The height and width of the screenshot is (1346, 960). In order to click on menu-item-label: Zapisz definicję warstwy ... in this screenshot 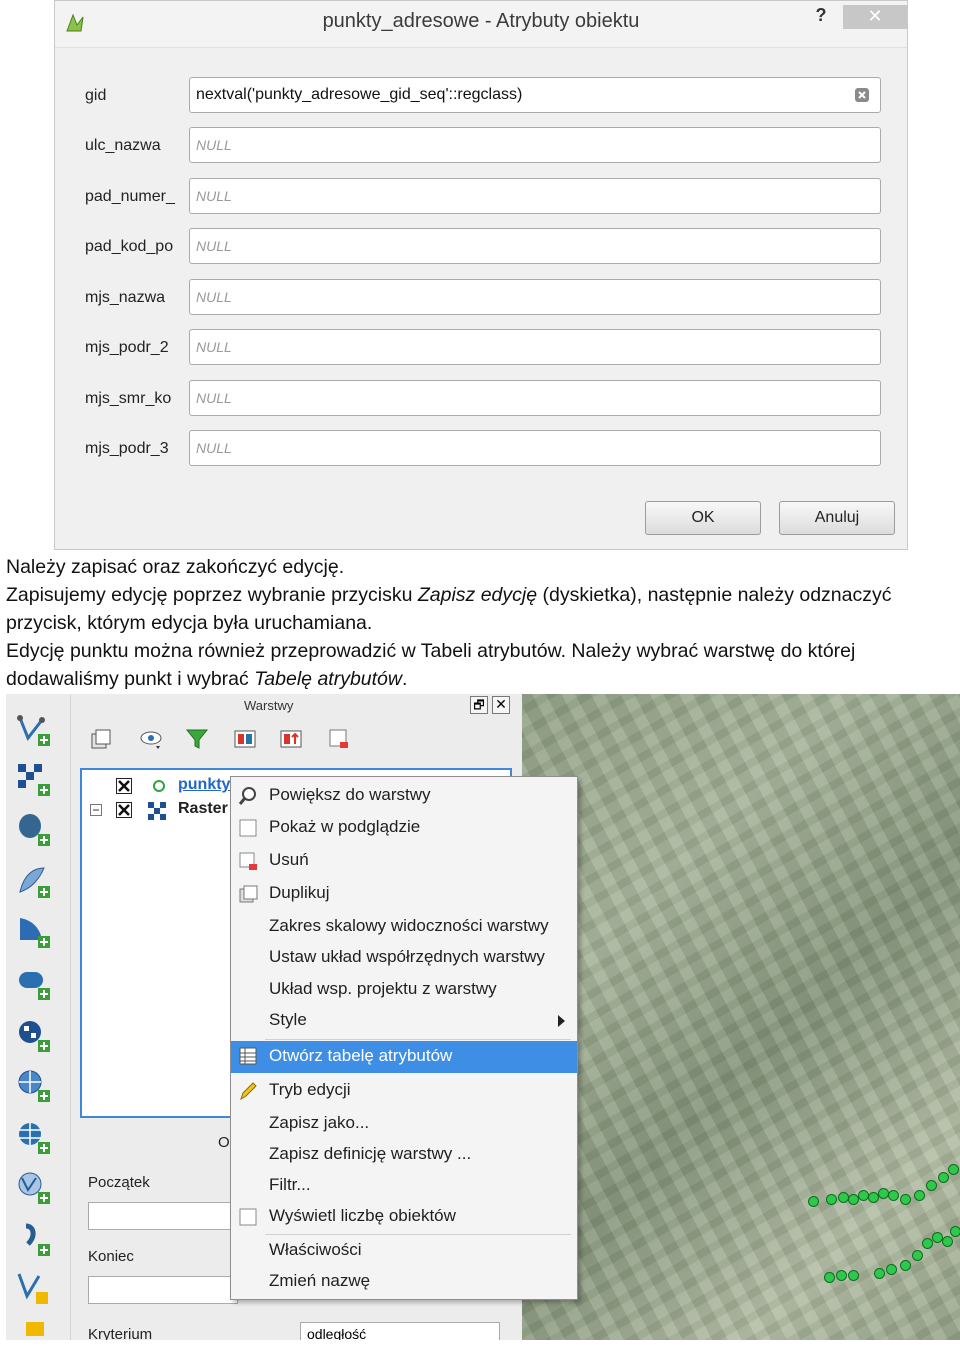, I will do `click(370, 1153)`.